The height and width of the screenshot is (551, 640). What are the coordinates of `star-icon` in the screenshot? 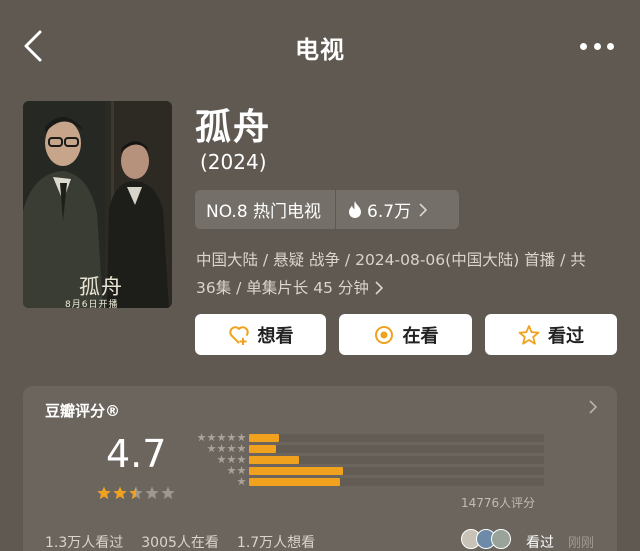 It's located at (529, 334).